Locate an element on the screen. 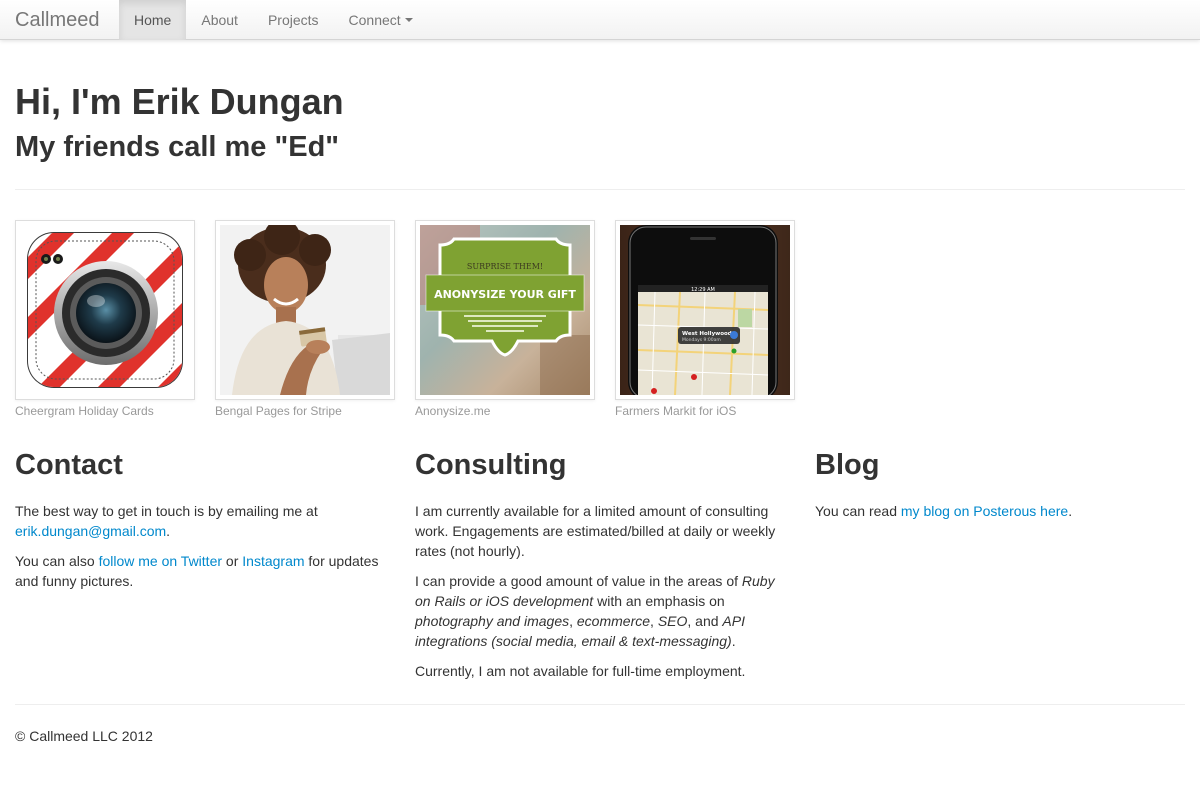 The height and width of the screenshot is (800, 1200). page-subtitle: My friends call me "Ed" is located at coordinates (177, 147).